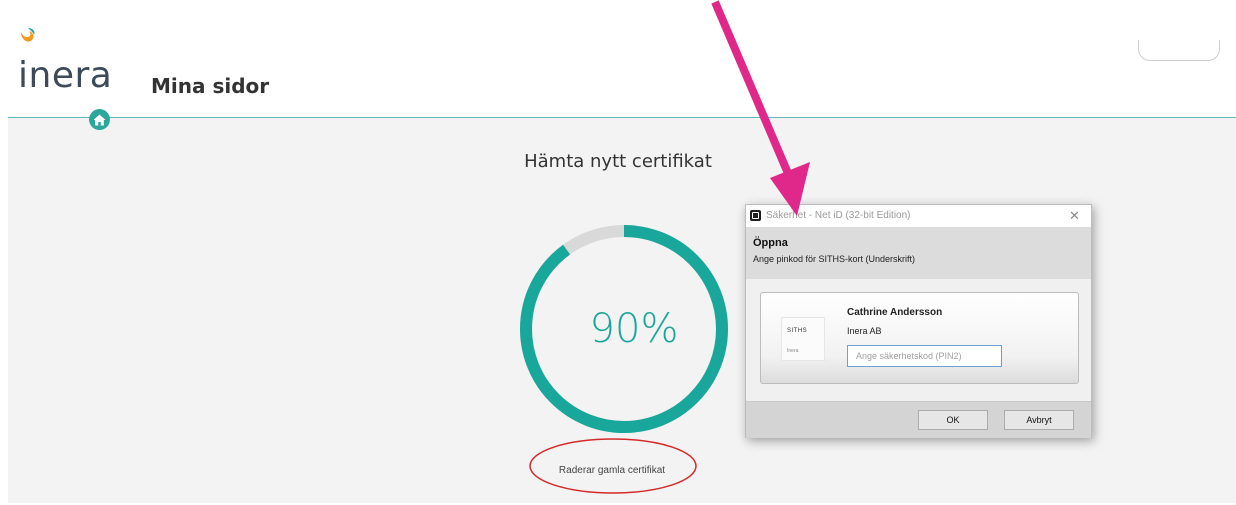 This screenshot has height=505, width=1236. Describe the element at coordinates (953, 420) in the screenshot. I see `ok-button: OK` at that location.